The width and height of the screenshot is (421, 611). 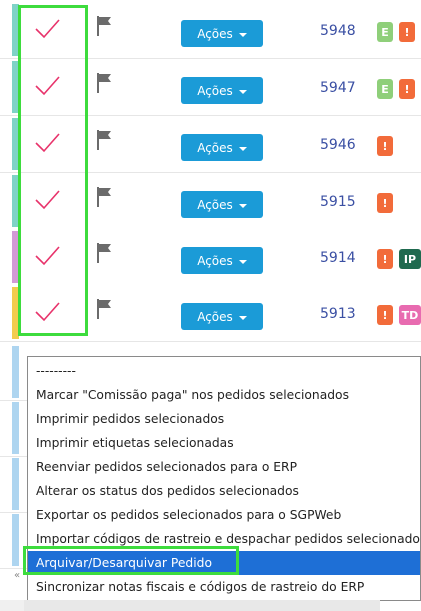 What do you see at coordinates (338, 88) in the screenshot?
I see `order-number: 5947` at bounding box center [338, 88].